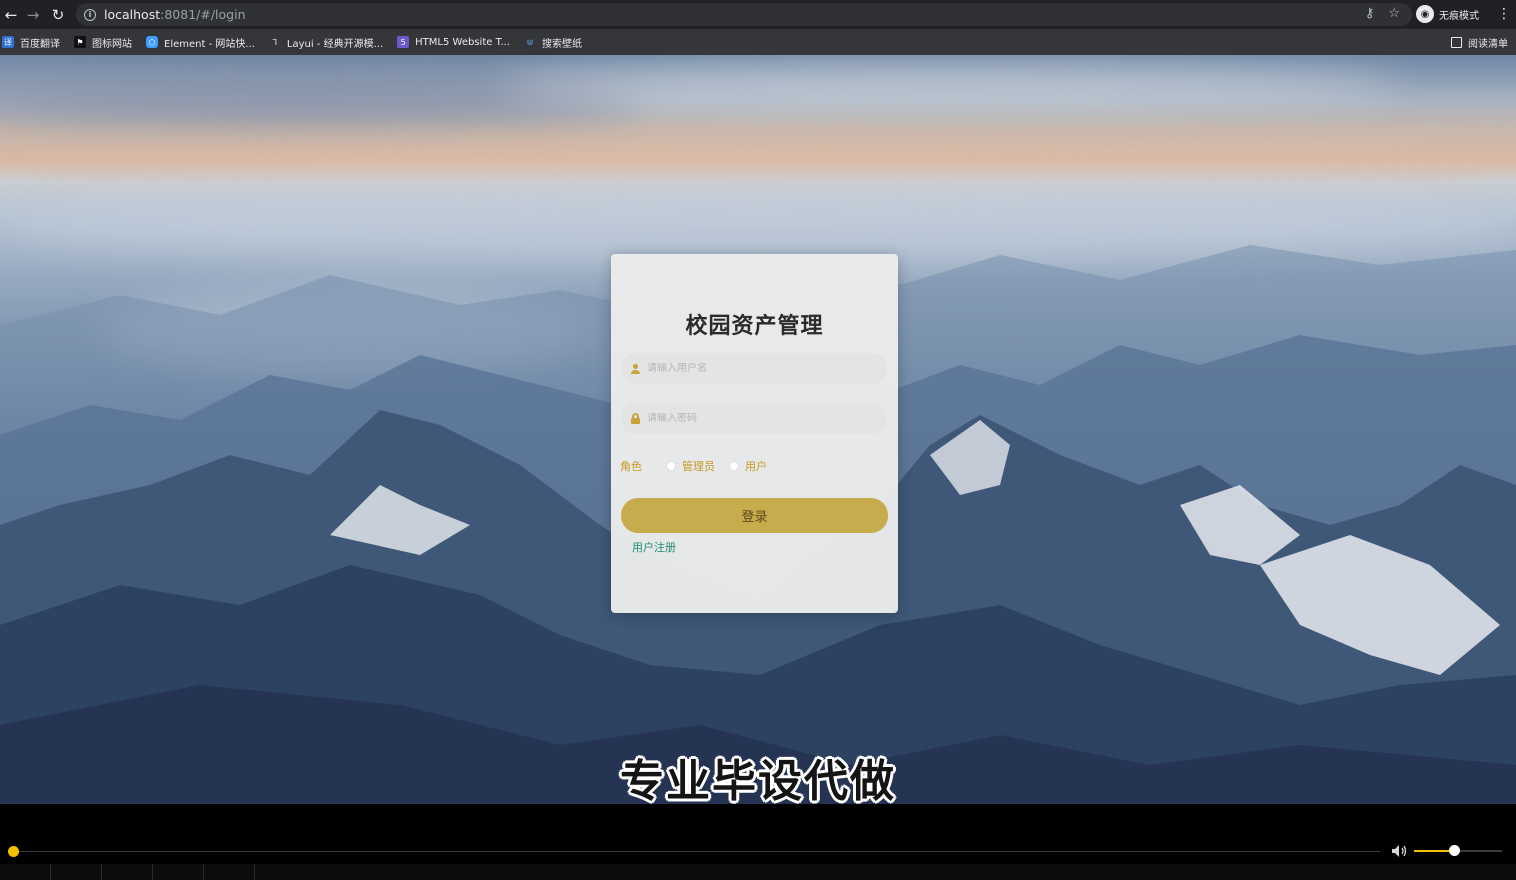 This screenshot has height=880, width=1516. I want to click on role-option-admin-label: 管理员, so click(698, 466).